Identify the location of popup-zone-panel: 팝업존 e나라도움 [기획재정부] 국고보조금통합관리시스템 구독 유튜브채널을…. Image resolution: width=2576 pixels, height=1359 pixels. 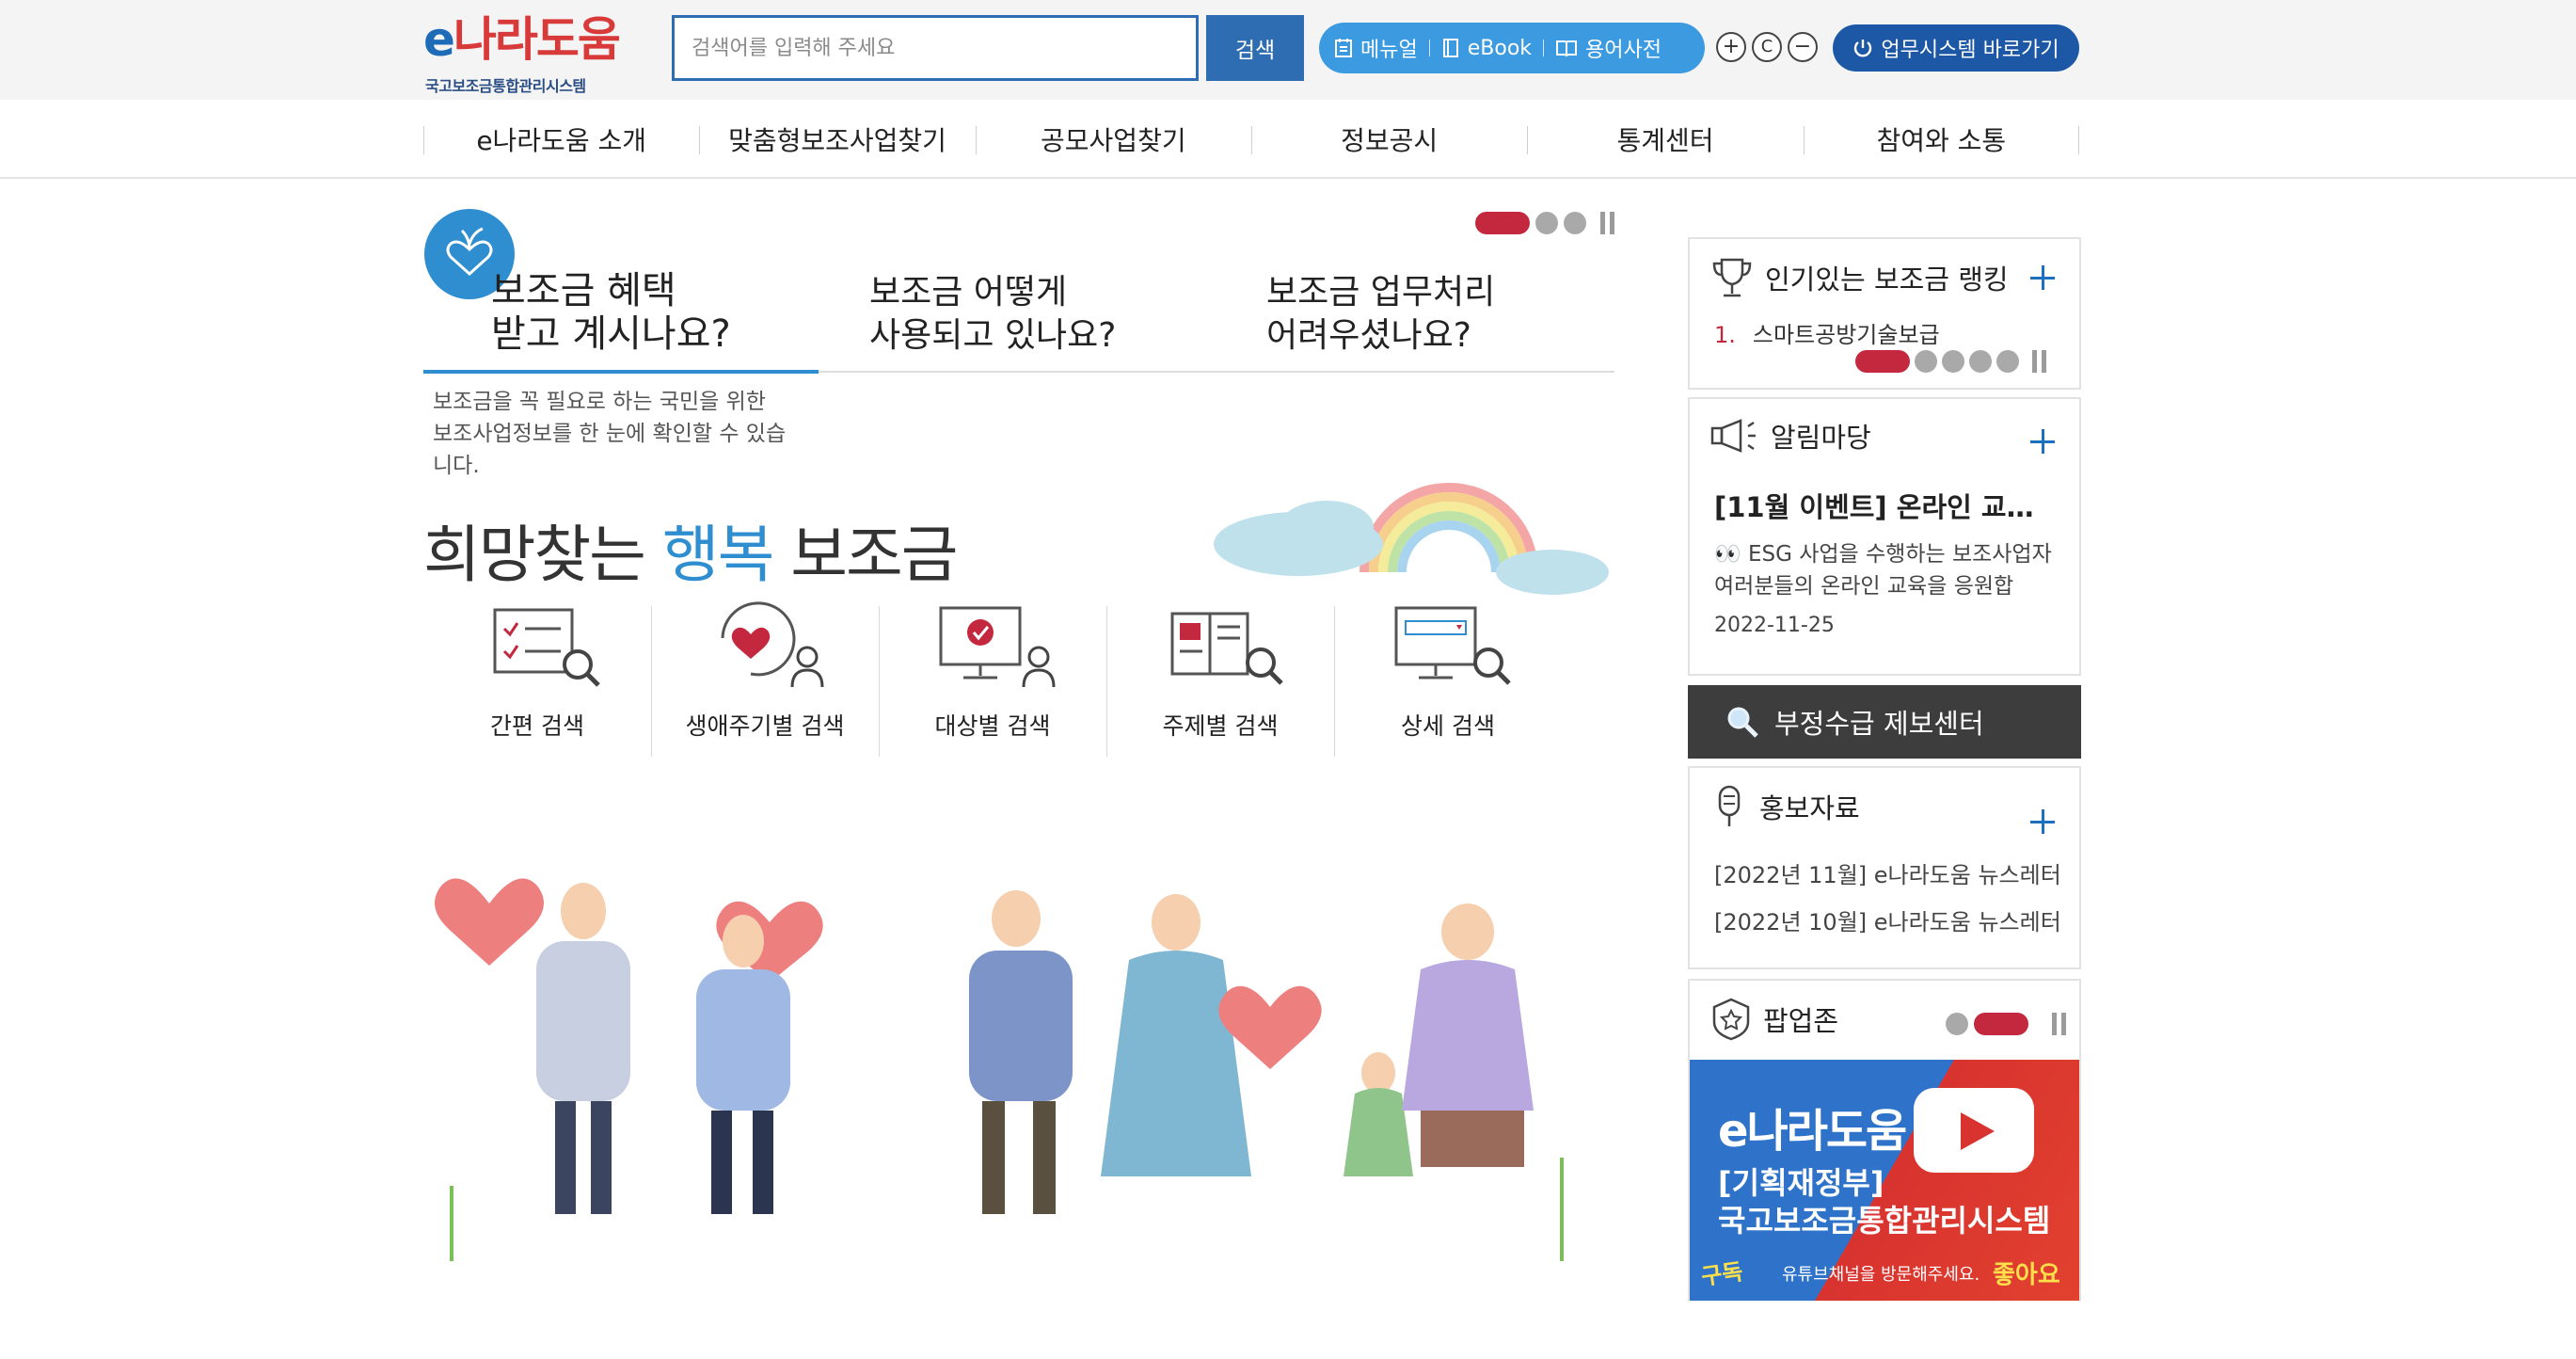
(1884, 1140).